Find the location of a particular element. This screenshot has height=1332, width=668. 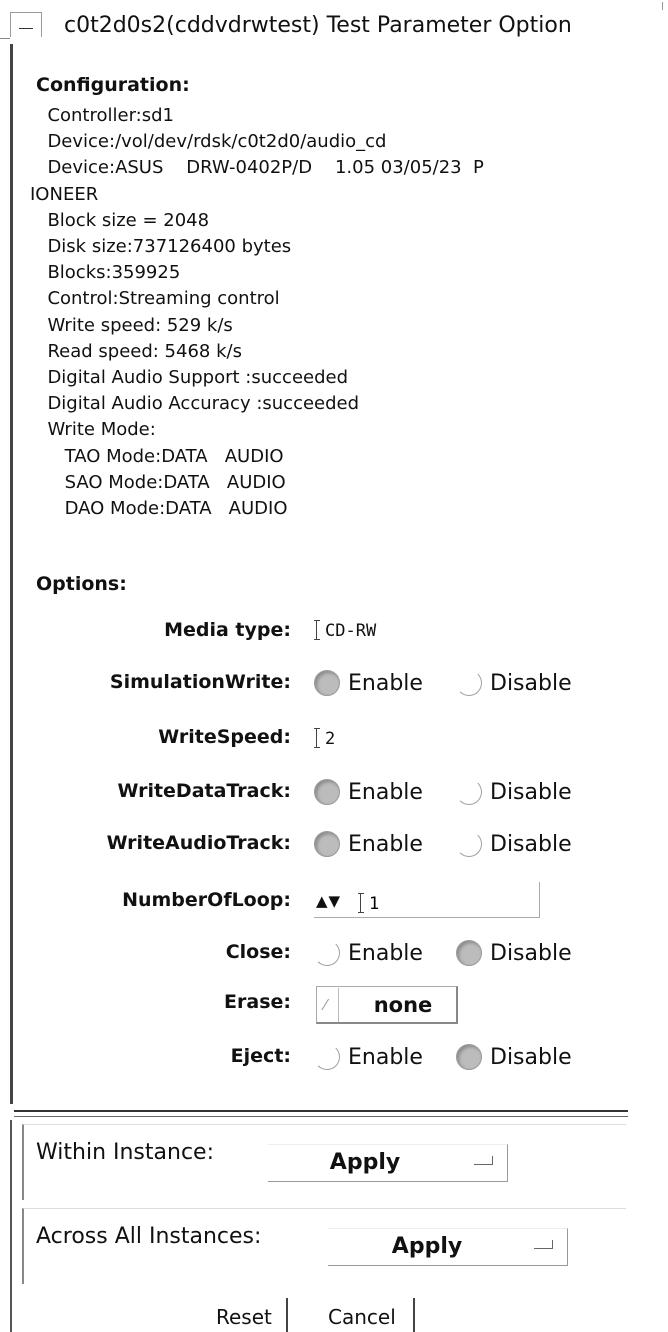

simulation-write-enable-radio: Enable is located at coordinates (368, 683).